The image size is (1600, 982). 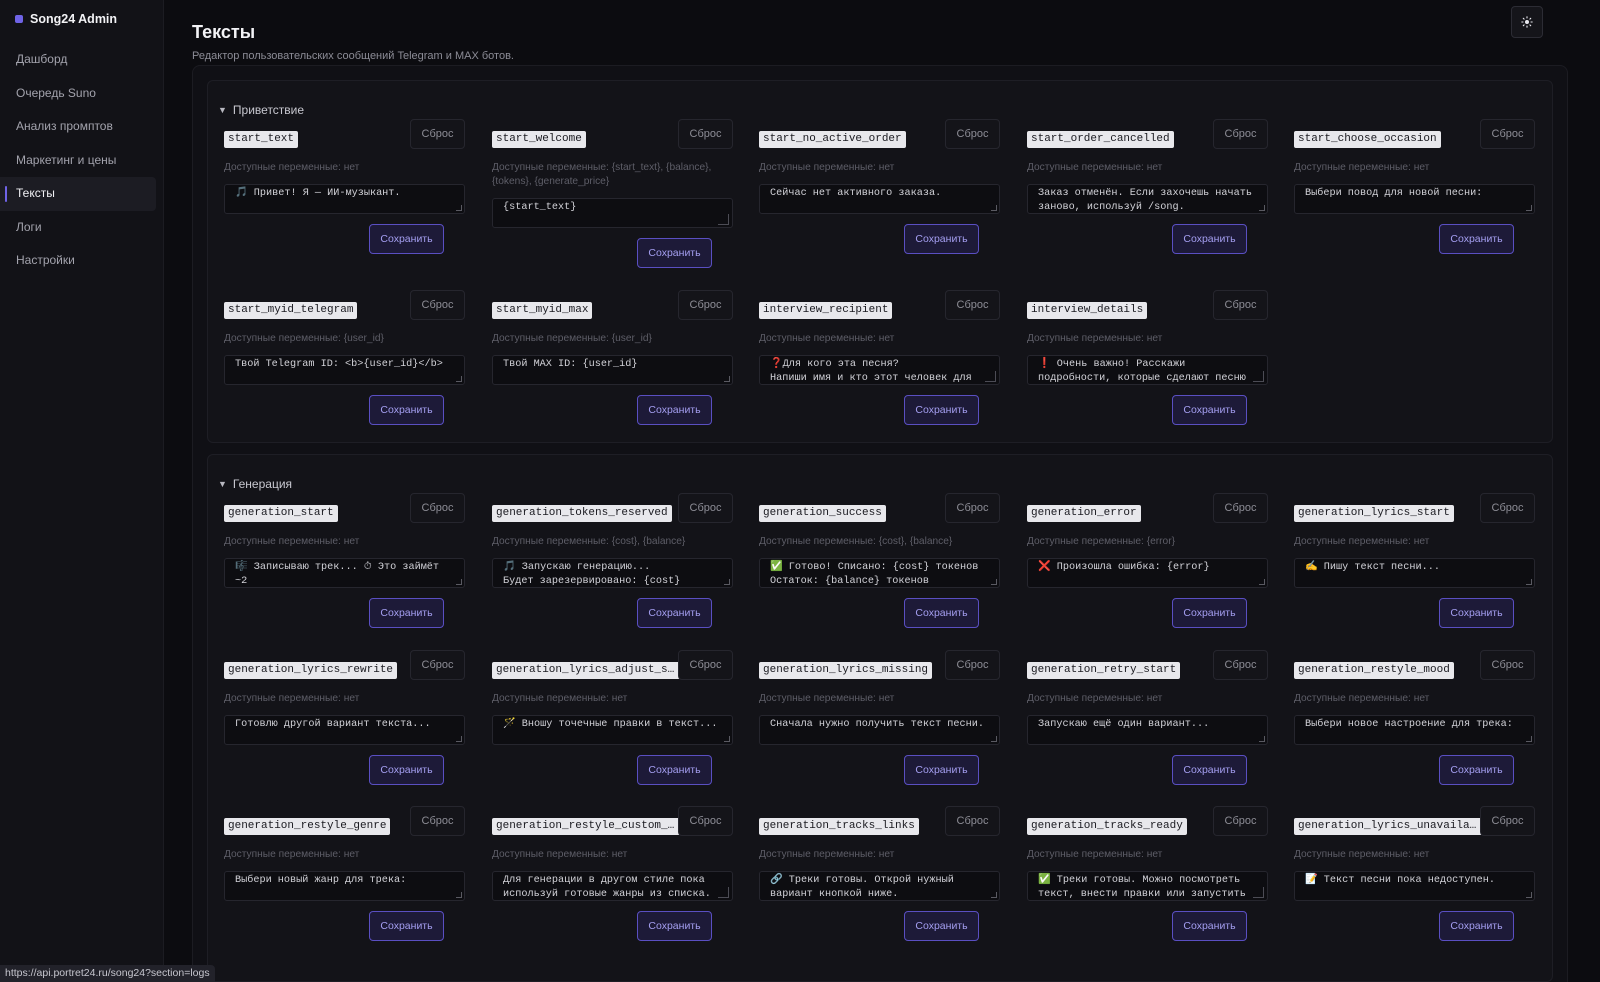 I want to click on sidebar-item-suno-queue: Очередь Suno, so click(x=78, y=94).